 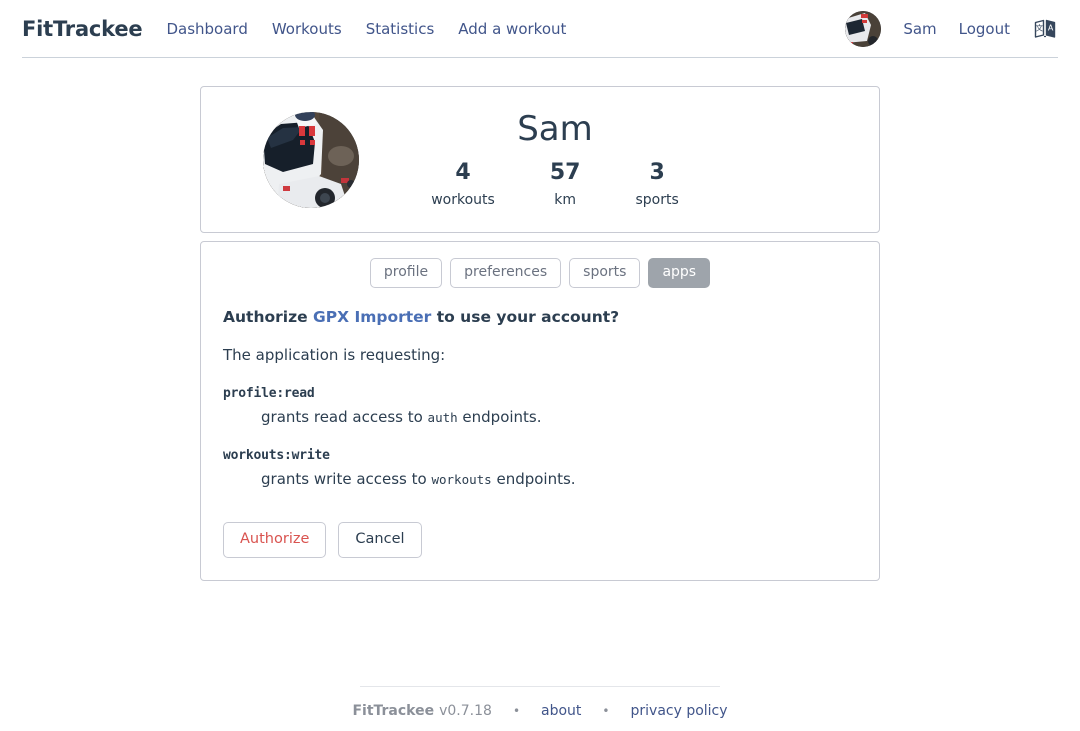 What do you see at coordinates (555, 158) in the screenshot?
I see `profile-info: Sam 4 workouts 57 km 3 sports` at bounding box center [555, 158].